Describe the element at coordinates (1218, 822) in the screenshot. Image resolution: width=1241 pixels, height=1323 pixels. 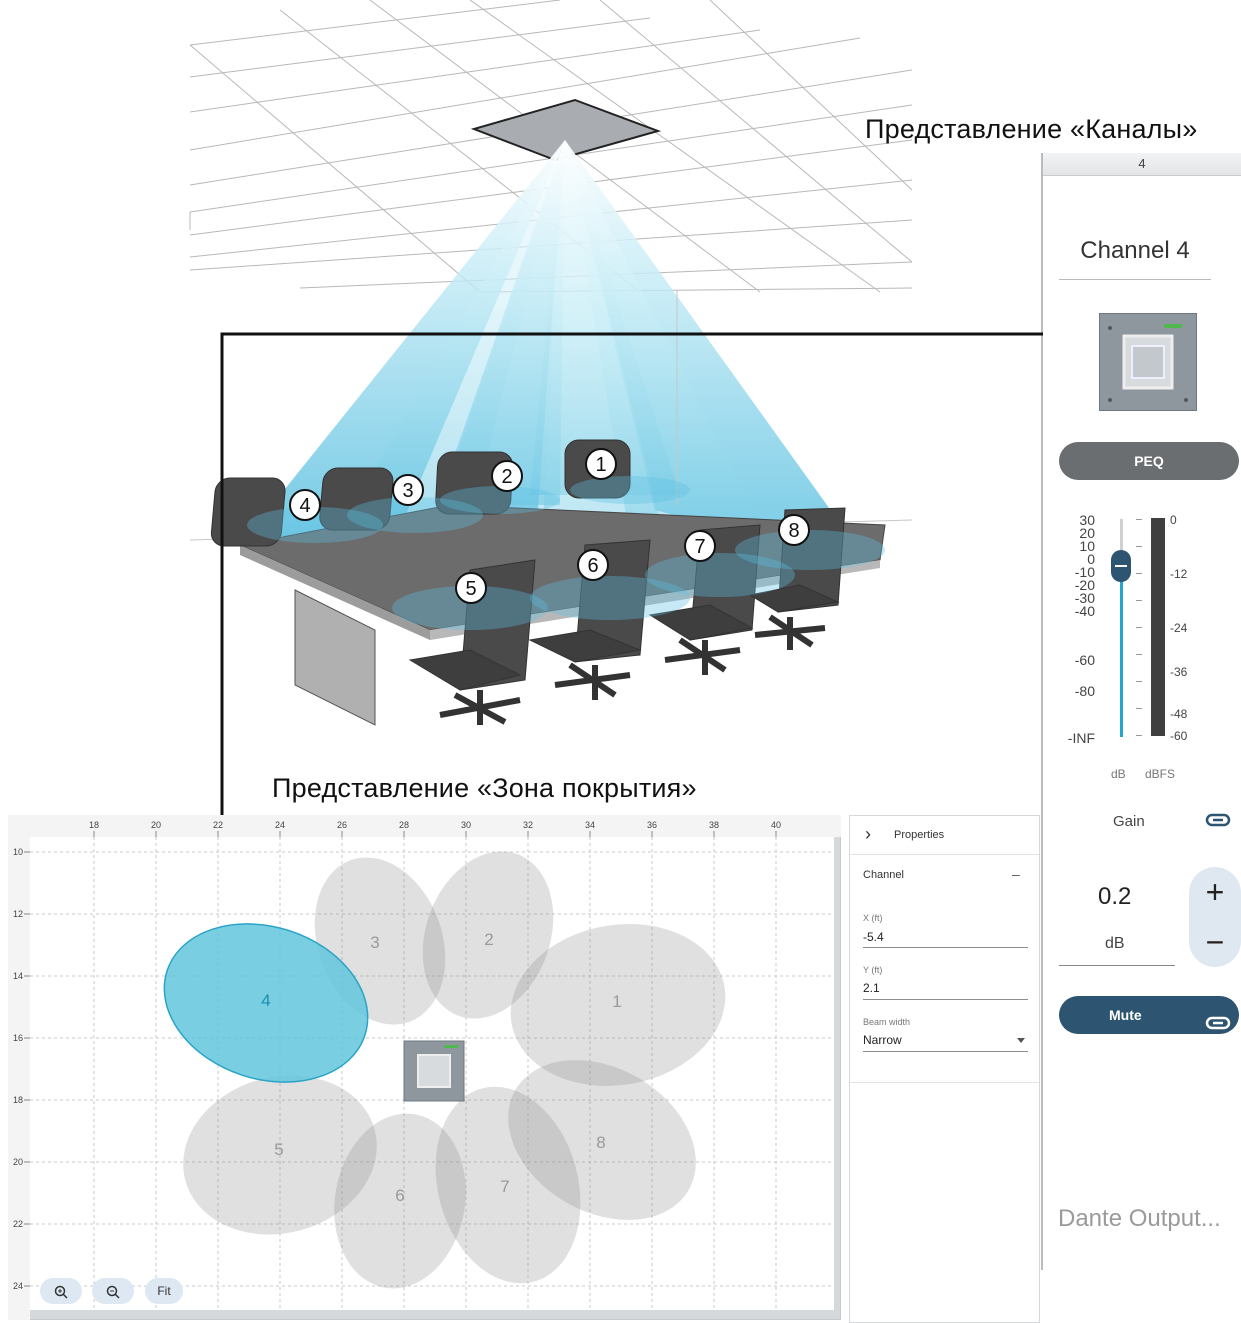
I see `gain-link-icon` at that location.